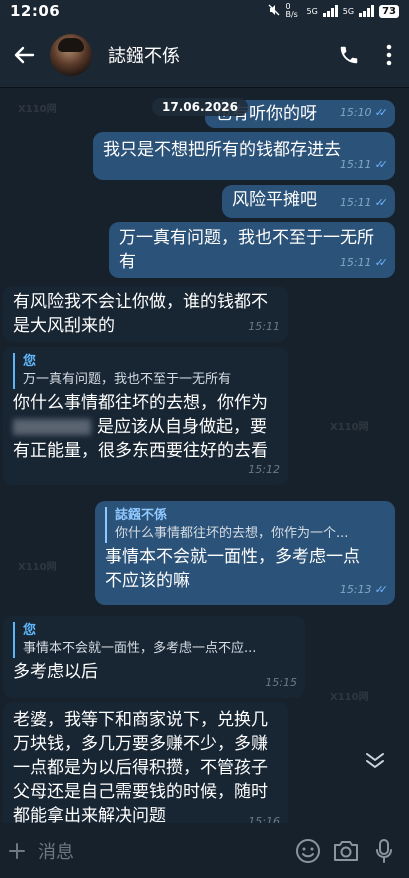 This screenshot has width=409, height=878. I want to click on message-text: 都能拿出来解决问题, so click(89, 814).